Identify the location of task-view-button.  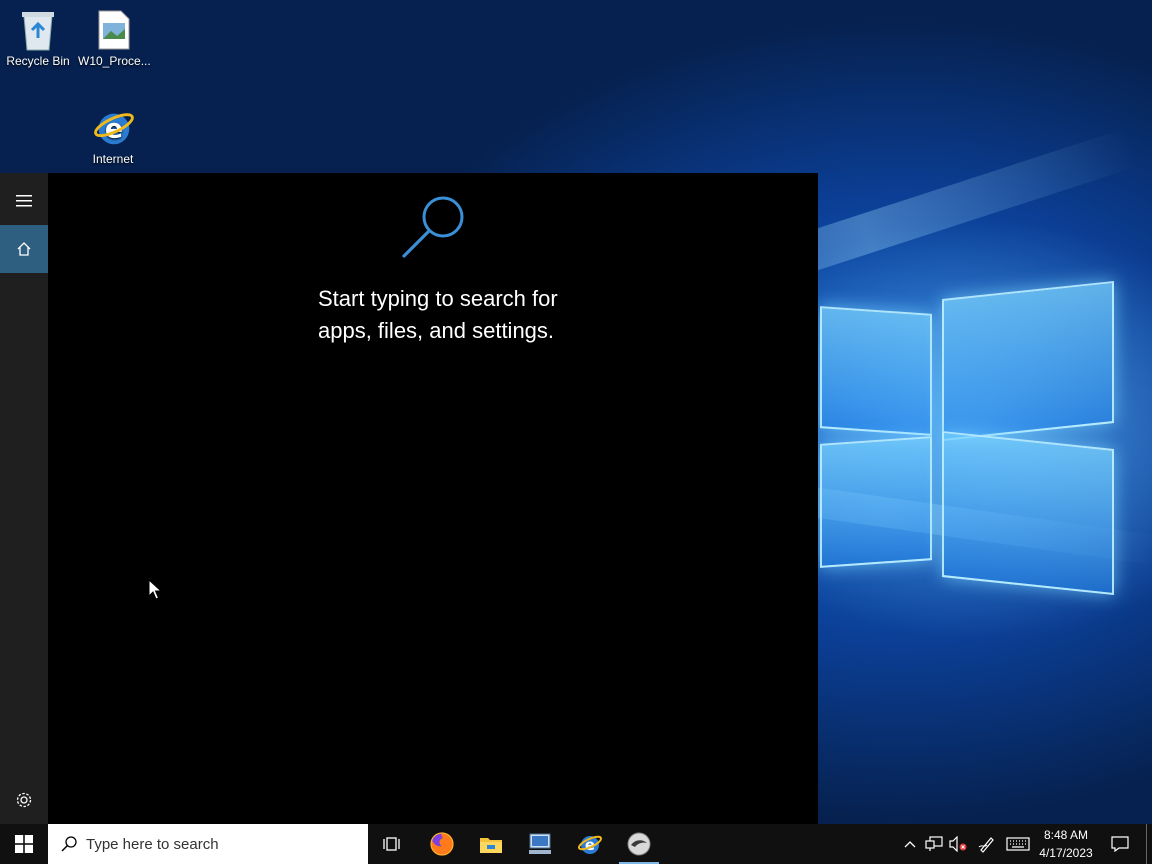
(392, 844).